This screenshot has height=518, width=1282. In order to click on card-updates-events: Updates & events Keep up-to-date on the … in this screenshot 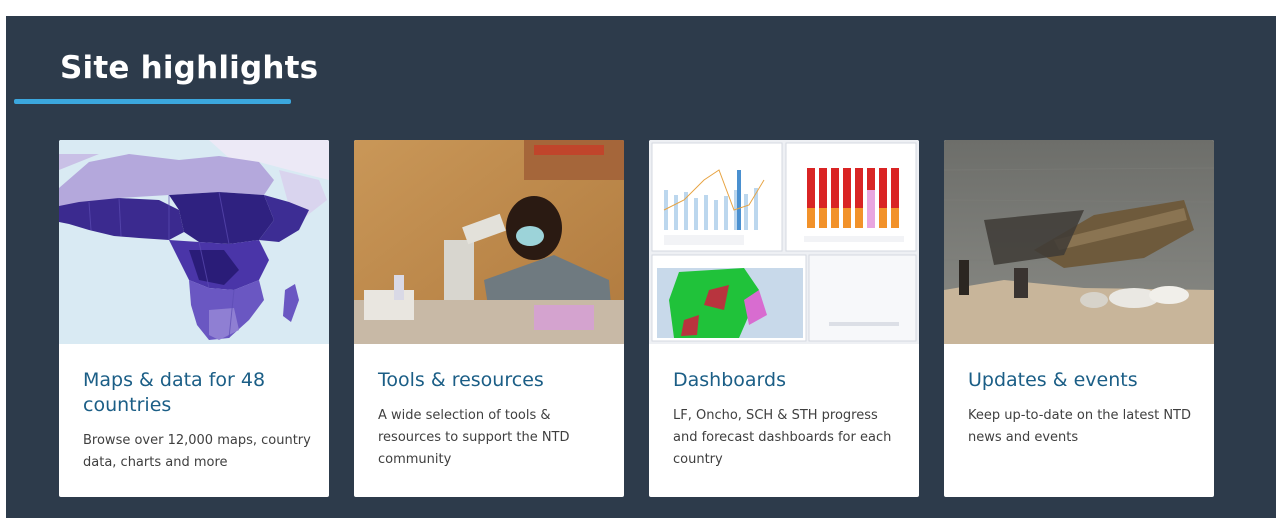, I will do `click(1079, 318)`.